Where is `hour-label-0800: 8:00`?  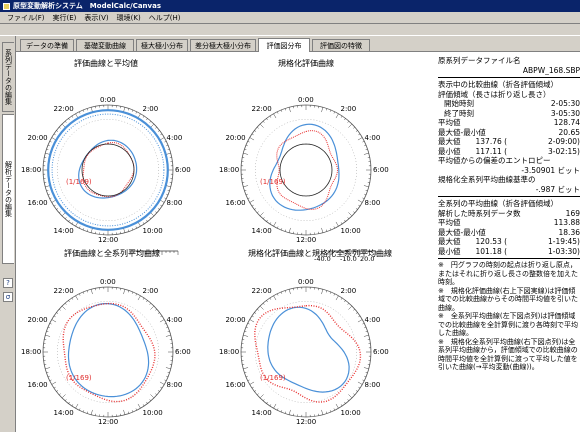
hour-label-0800: 8:00 is located at coordinates (372, 202).